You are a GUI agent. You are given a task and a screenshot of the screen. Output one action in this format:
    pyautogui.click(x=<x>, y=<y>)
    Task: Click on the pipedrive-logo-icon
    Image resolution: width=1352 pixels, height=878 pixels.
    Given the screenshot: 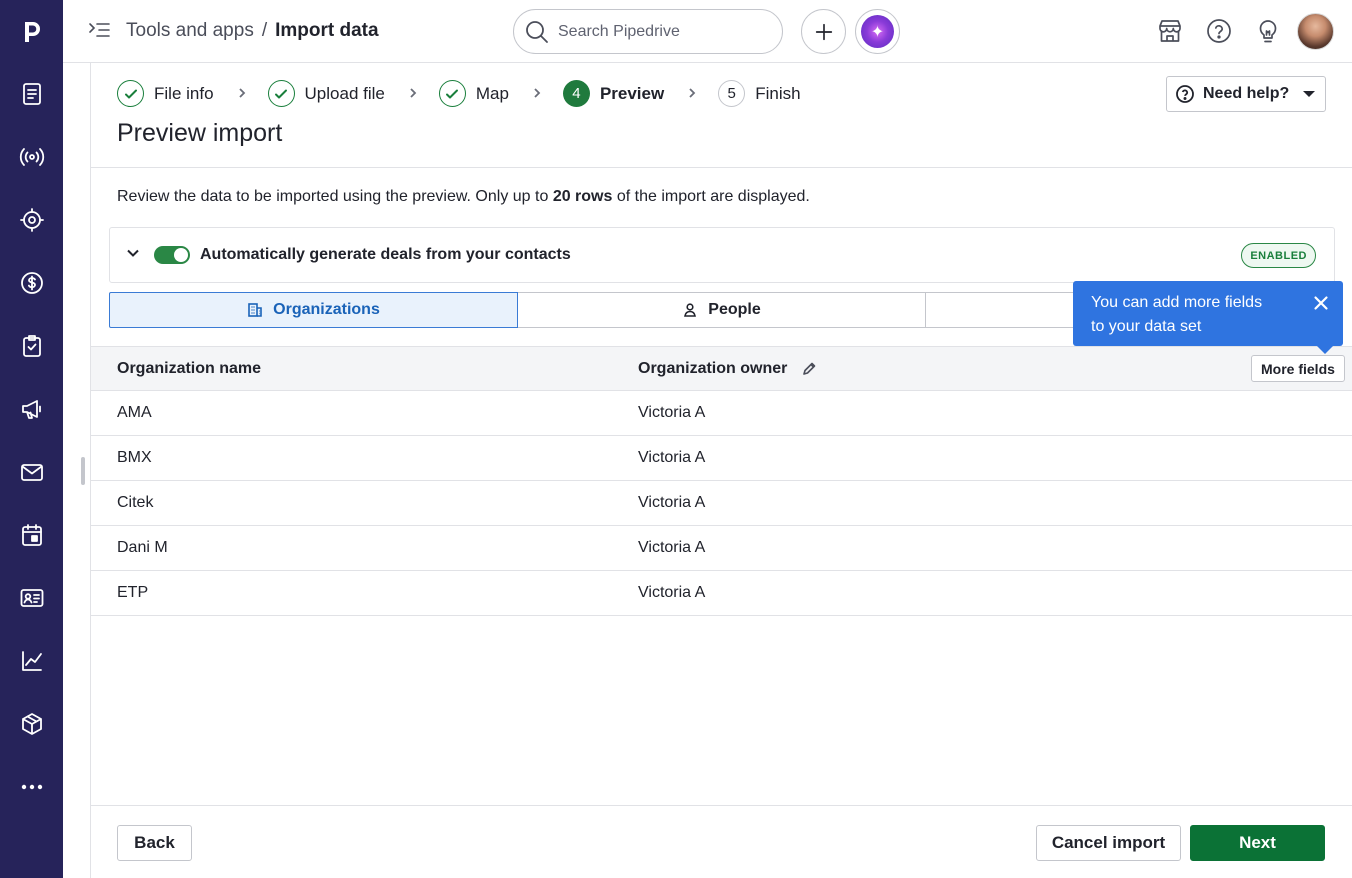 What is the action you would take?
    pyautogui.click(x=32, y=32)
    